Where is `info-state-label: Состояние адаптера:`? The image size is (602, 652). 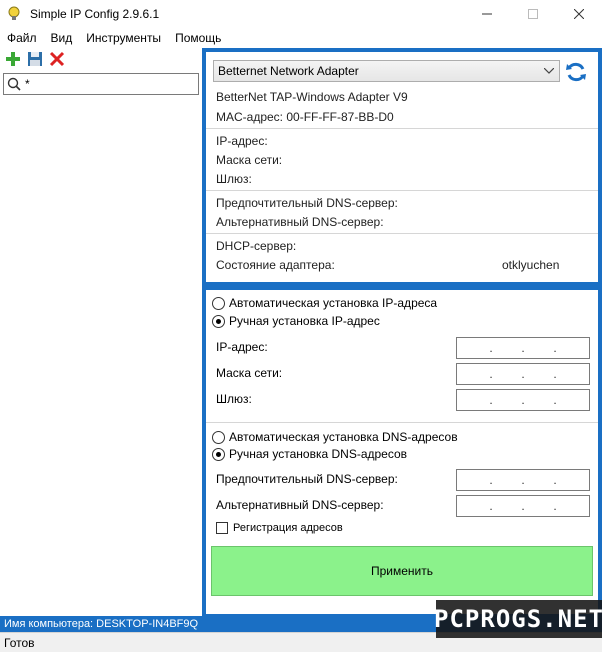 info-state-label: Состояние адаптера: is located at coordinates (275, 265).